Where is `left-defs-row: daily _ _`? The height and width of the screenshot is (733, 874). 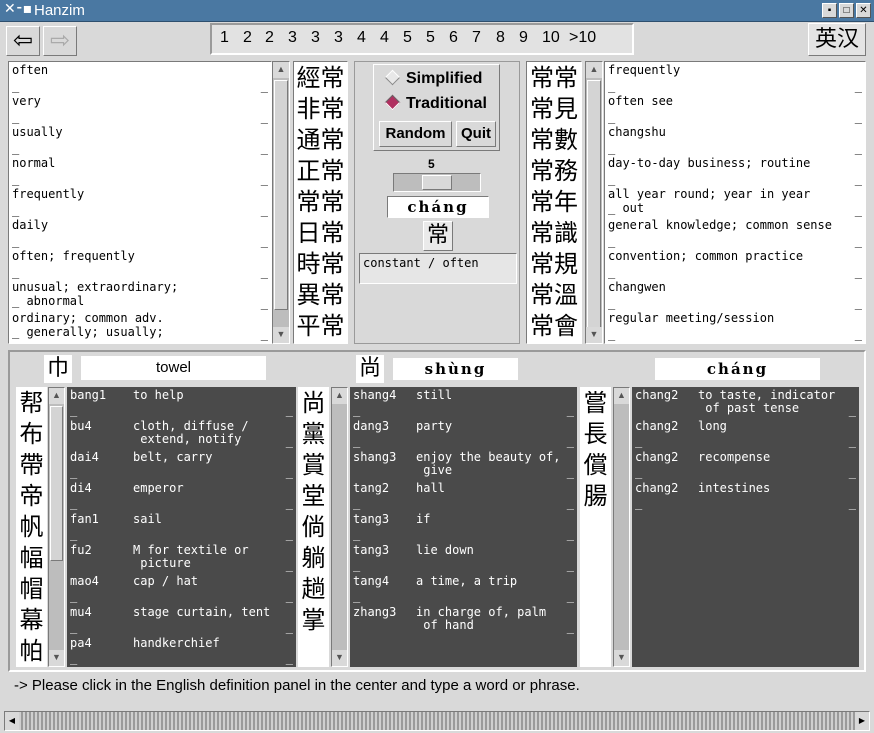 left-defs-row: daily _ _ is located at coordinates (140, 232).